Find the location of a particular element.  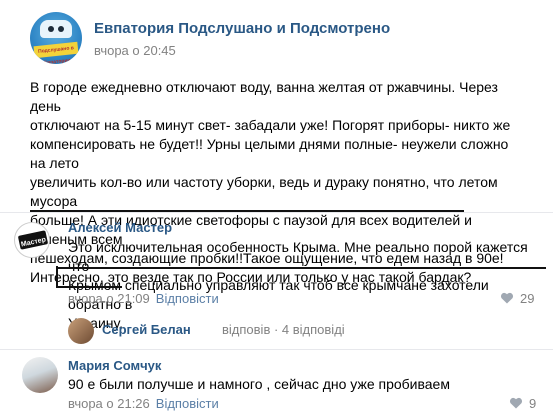

highlight-bracket is located at coordinates (57, 276).